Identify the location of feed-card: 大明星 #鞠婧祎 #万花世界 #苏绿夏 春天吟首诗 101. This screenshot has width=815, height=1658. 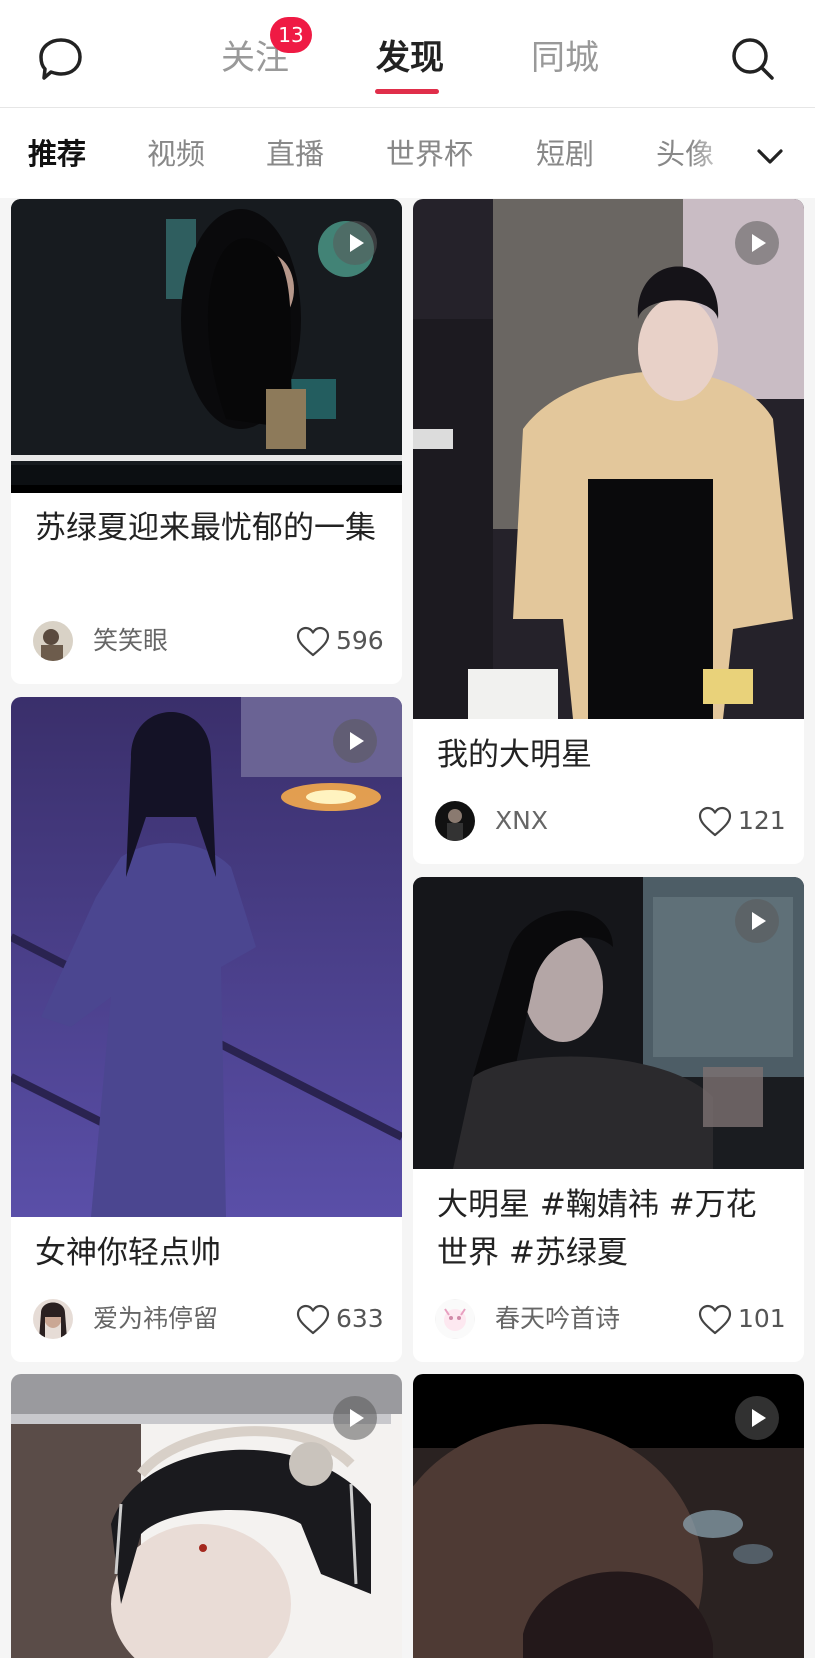
(608, 1119).